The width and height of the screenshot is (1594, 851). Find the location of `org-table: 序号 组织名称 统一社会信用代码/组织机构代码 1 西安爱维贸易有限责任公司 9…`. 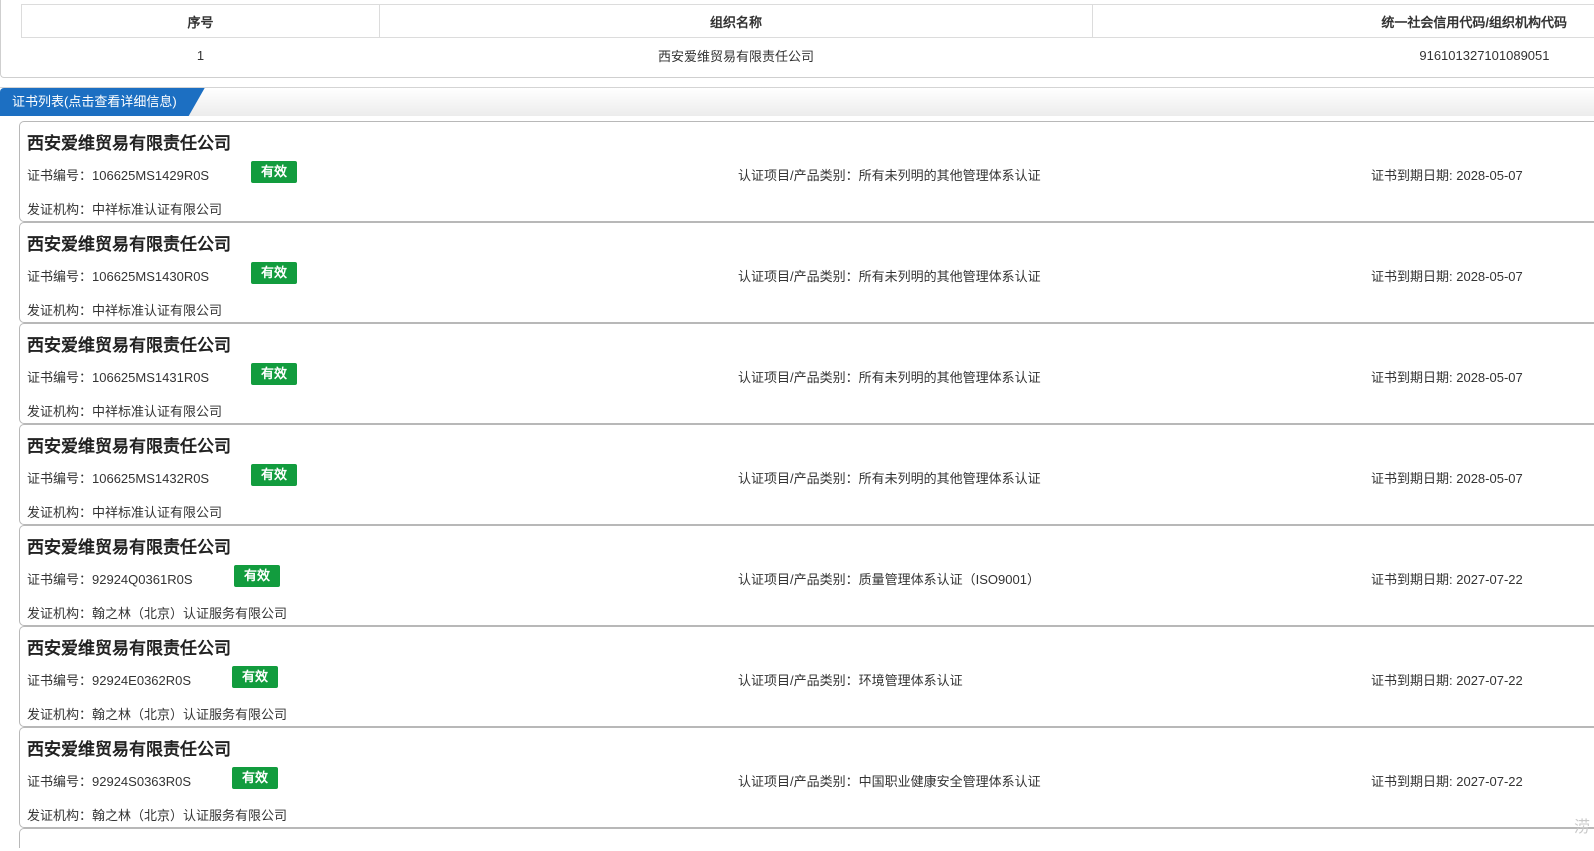

org-table: 序号 组织名称 统一社会信用代码/组织机构代码 1 西安爱维贸易有限责任公司 9… is located at coordinates (807, 38).